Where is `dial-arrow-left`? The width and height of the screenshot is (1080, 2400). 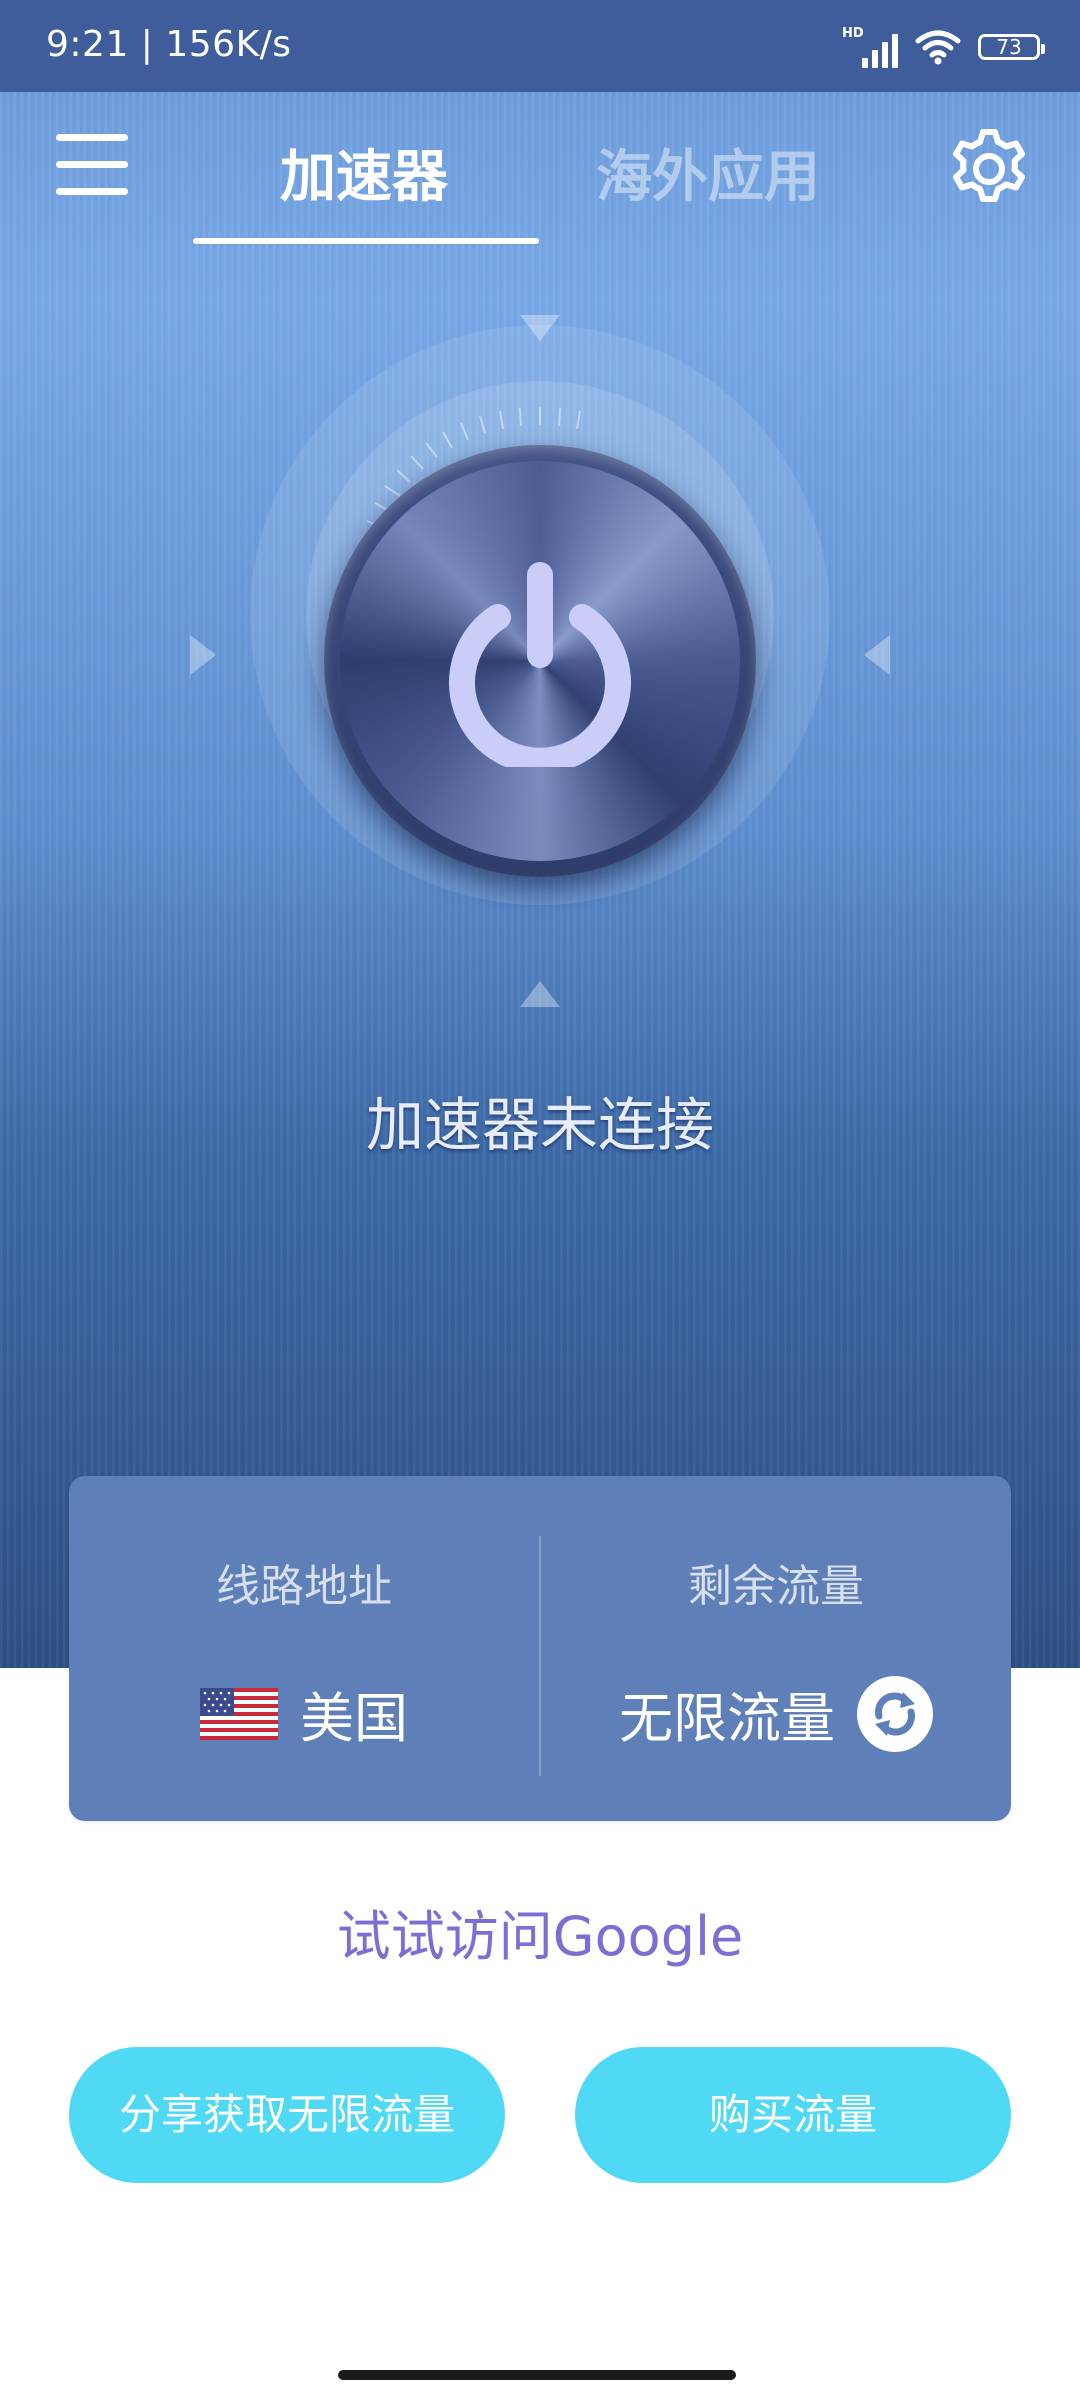
dial-arrow-left is located at coordinates (203, 655).